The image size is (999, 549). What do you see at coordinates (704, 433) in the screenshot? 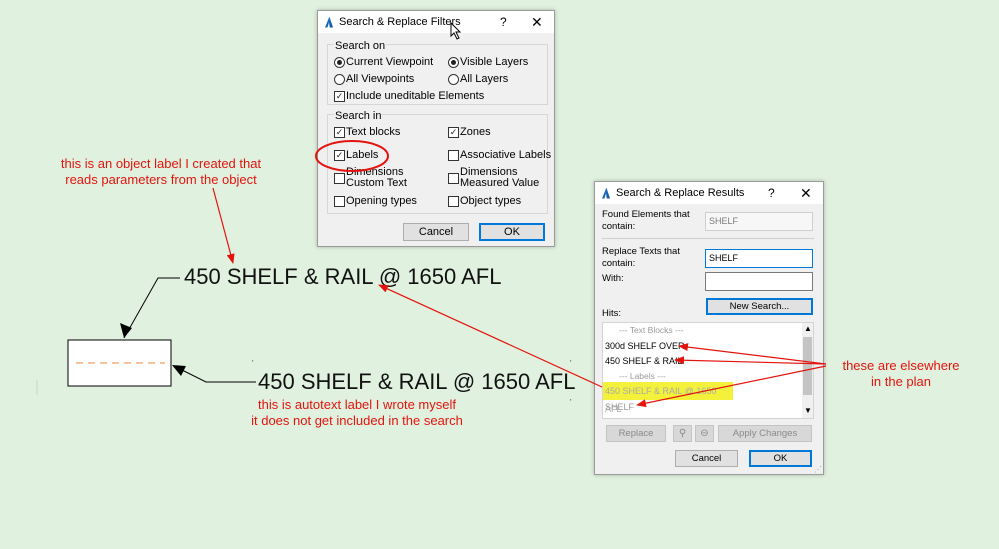
I see `zoom-out-icon: ⊖` at bounding box center [704, 433].